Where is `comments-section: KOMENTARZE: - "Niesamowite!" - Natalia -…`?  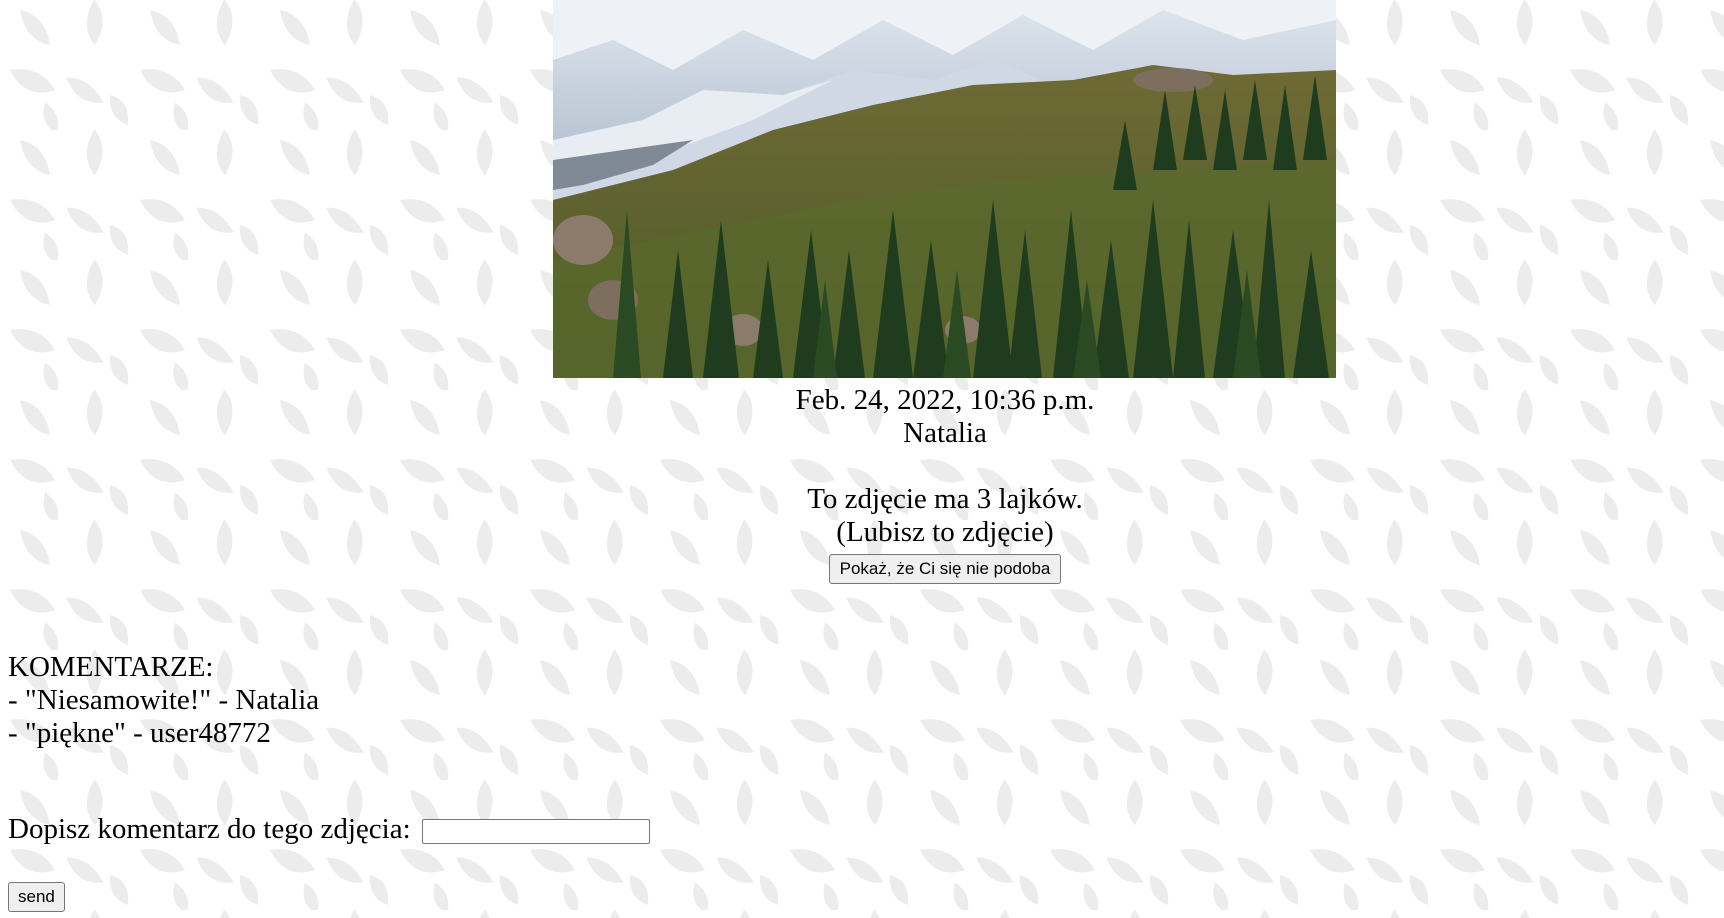 comments-section: KOMENTARZE: - "Niesamowite!" - Natalia -… is located at coordinates (163, 700).